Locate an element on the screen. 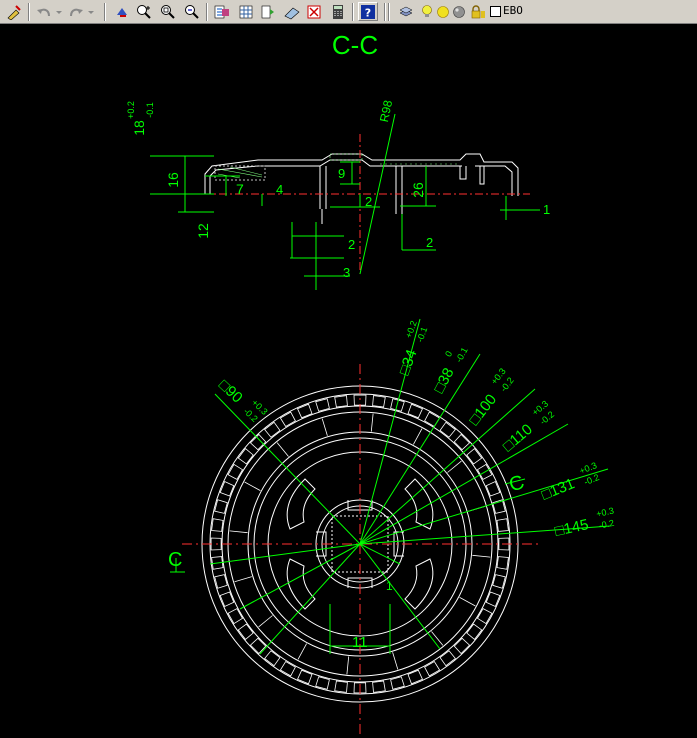  dim-3: 3 is located at coordinates (346, 272).